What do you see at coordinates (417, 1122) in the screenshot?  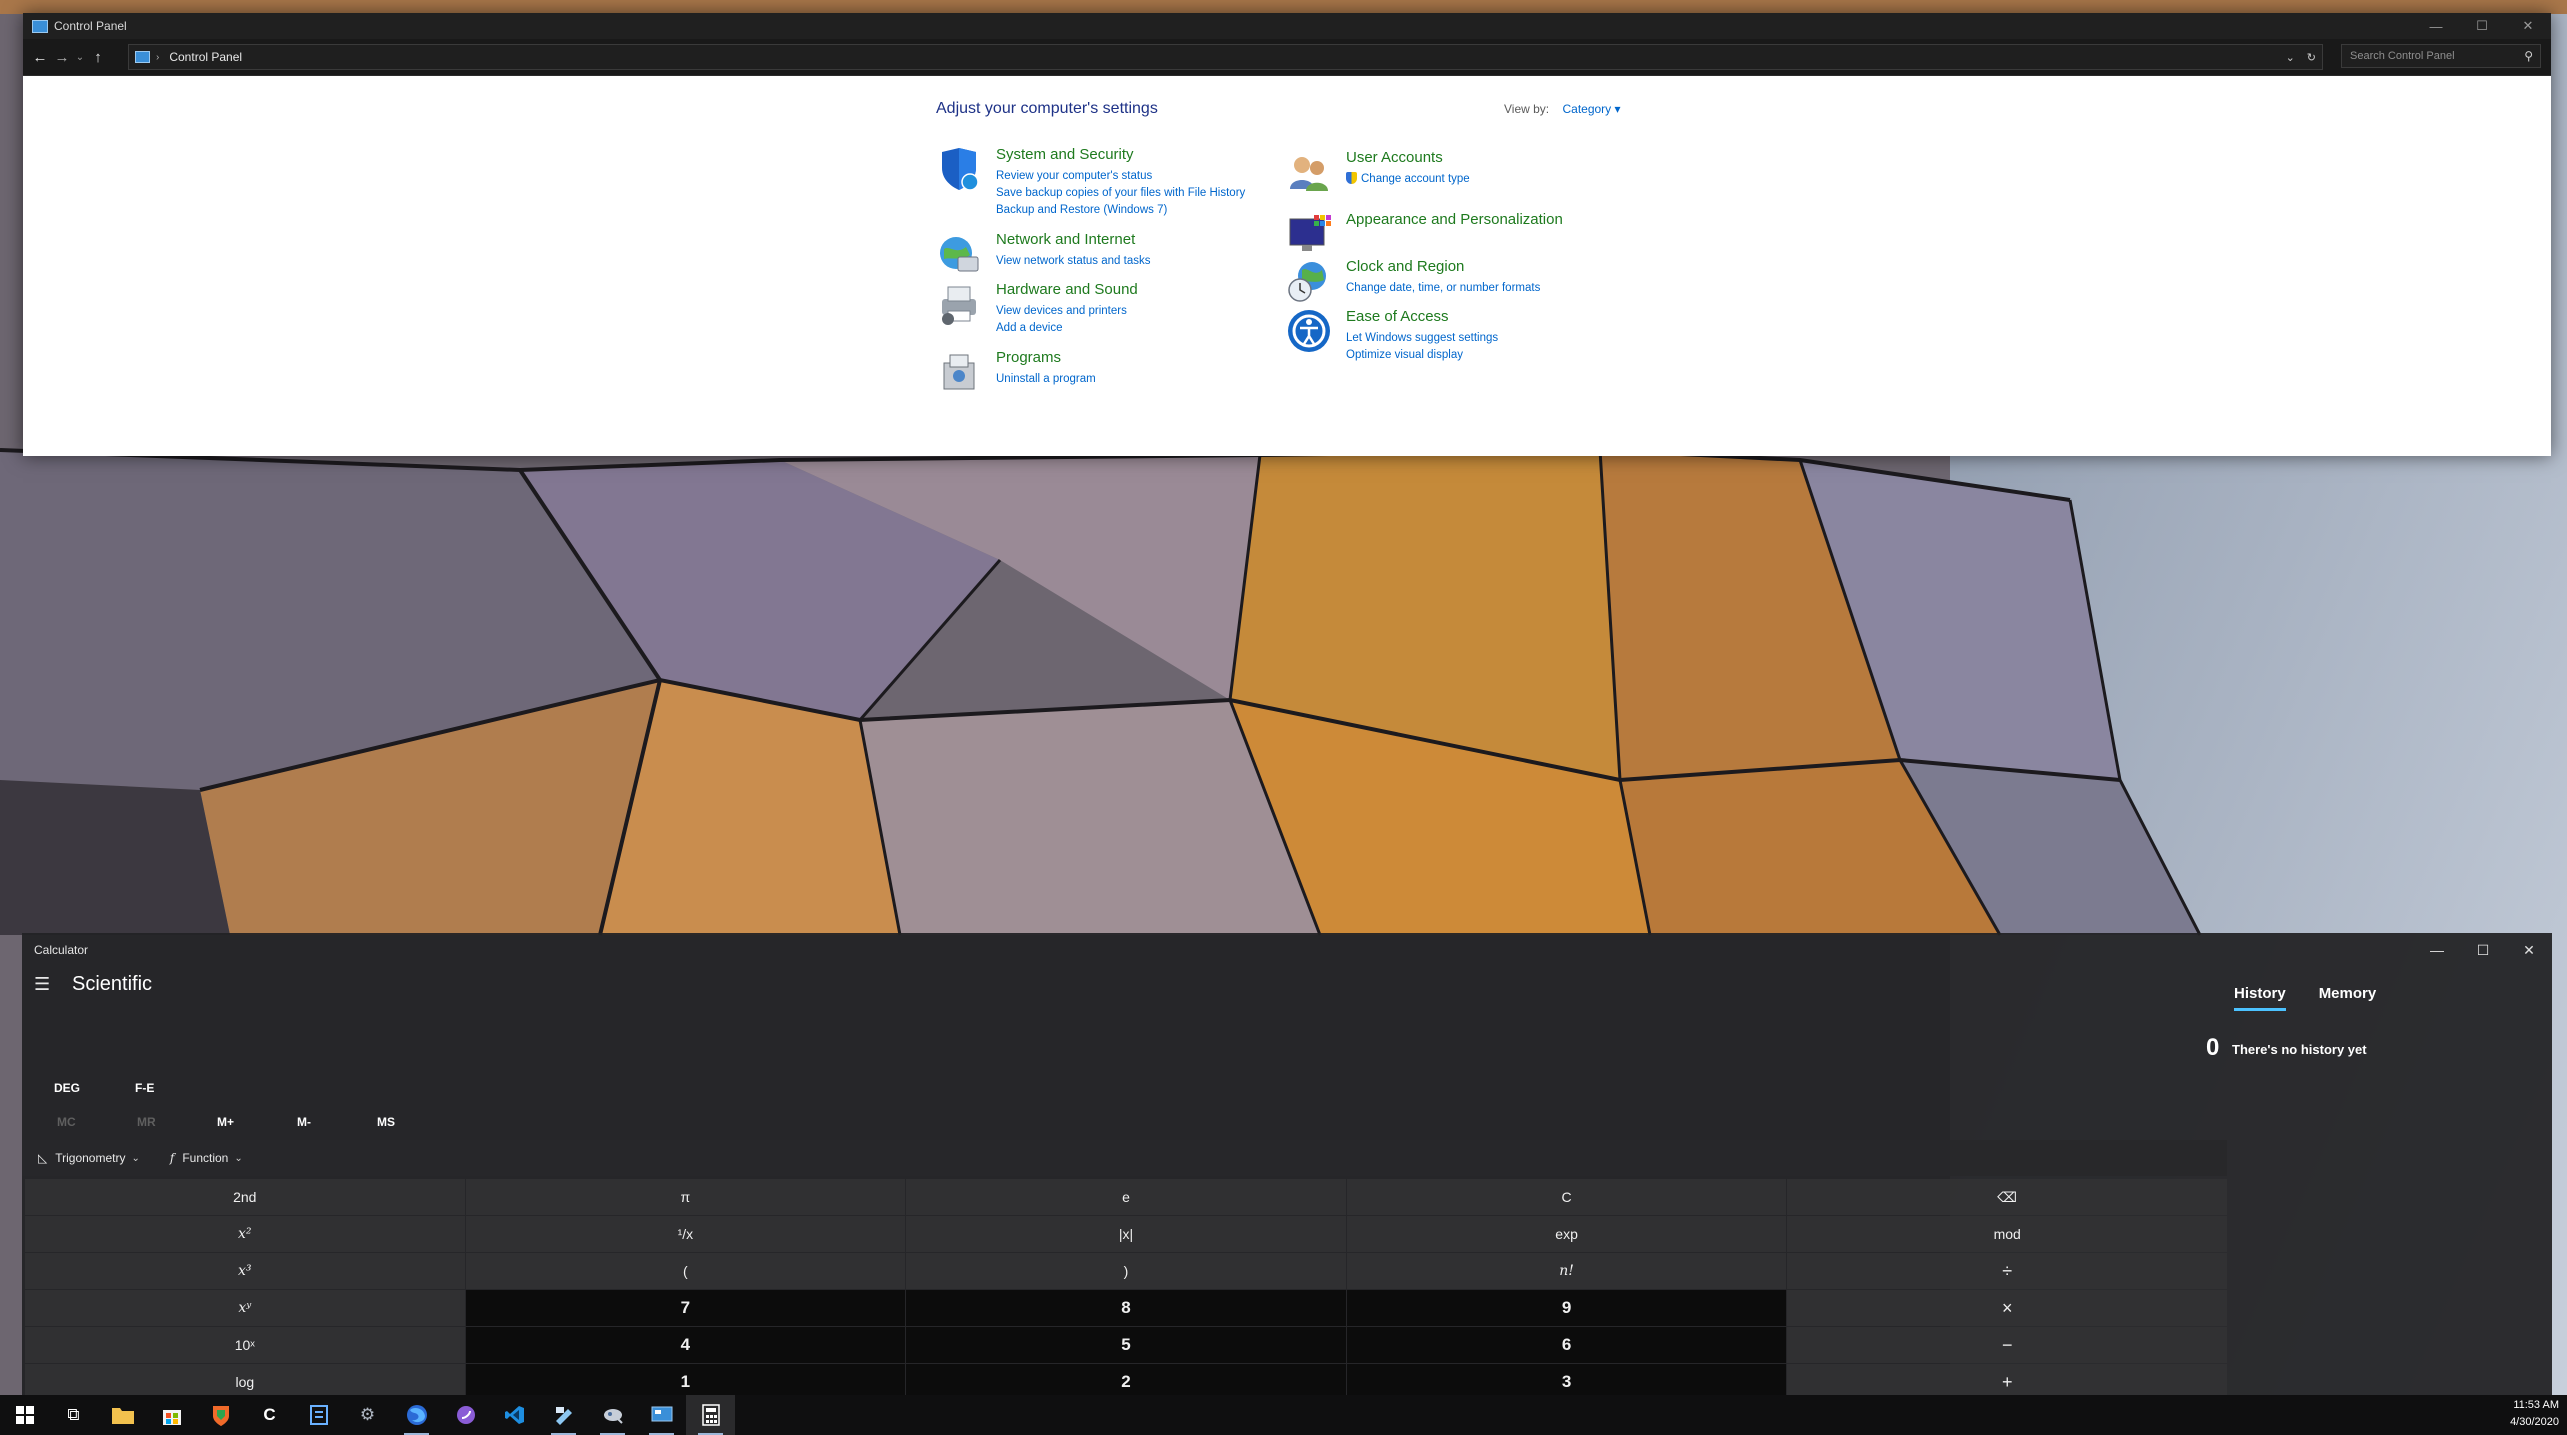 I see `memory-store-button: MS` at bounding box center [417, 1122].